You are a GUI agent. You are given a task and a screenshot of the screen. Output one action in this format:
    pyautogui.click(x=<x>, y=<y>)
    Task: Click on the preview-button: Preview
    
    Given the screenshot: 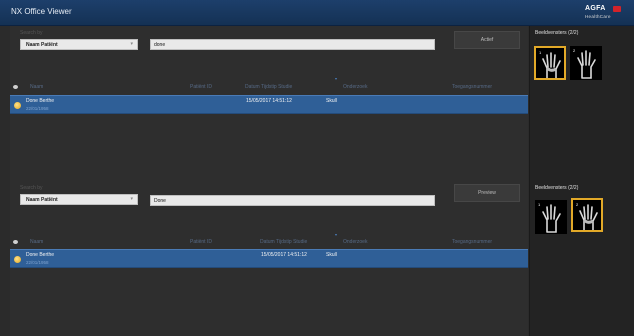 What is the action you would take?
    pyautogui.click(x=487, y=193)
    